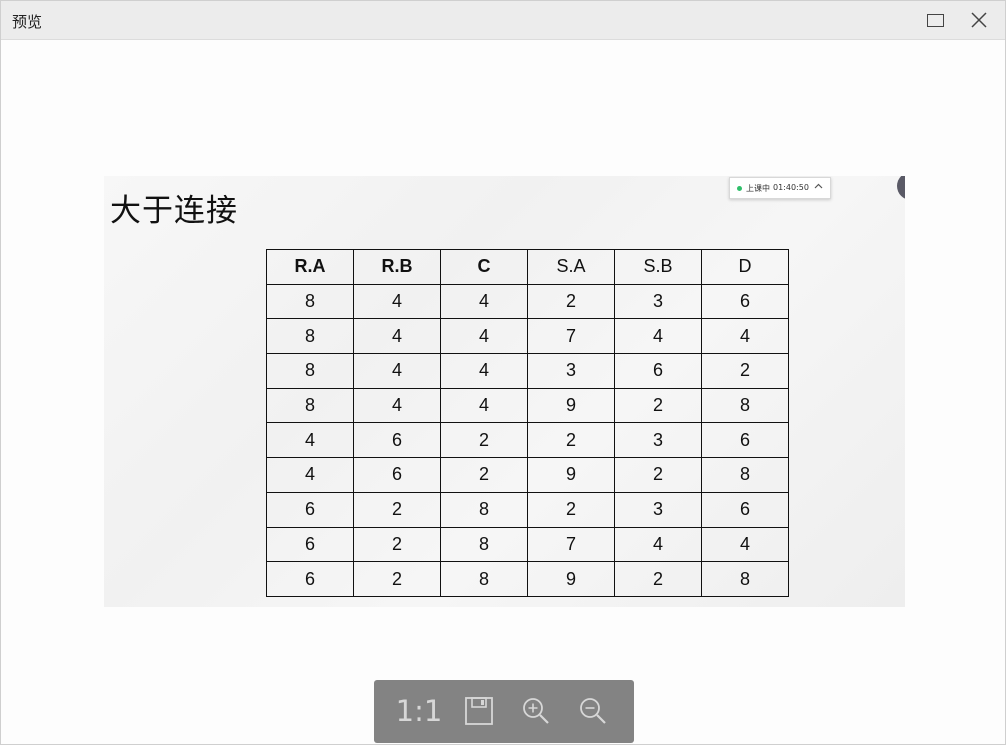 The height and width of the screenshot is (745, 1006). What do you see at coordinates (745, 267) in the screenshot?
I see `column-header: D` at bounding box center [745, 267].